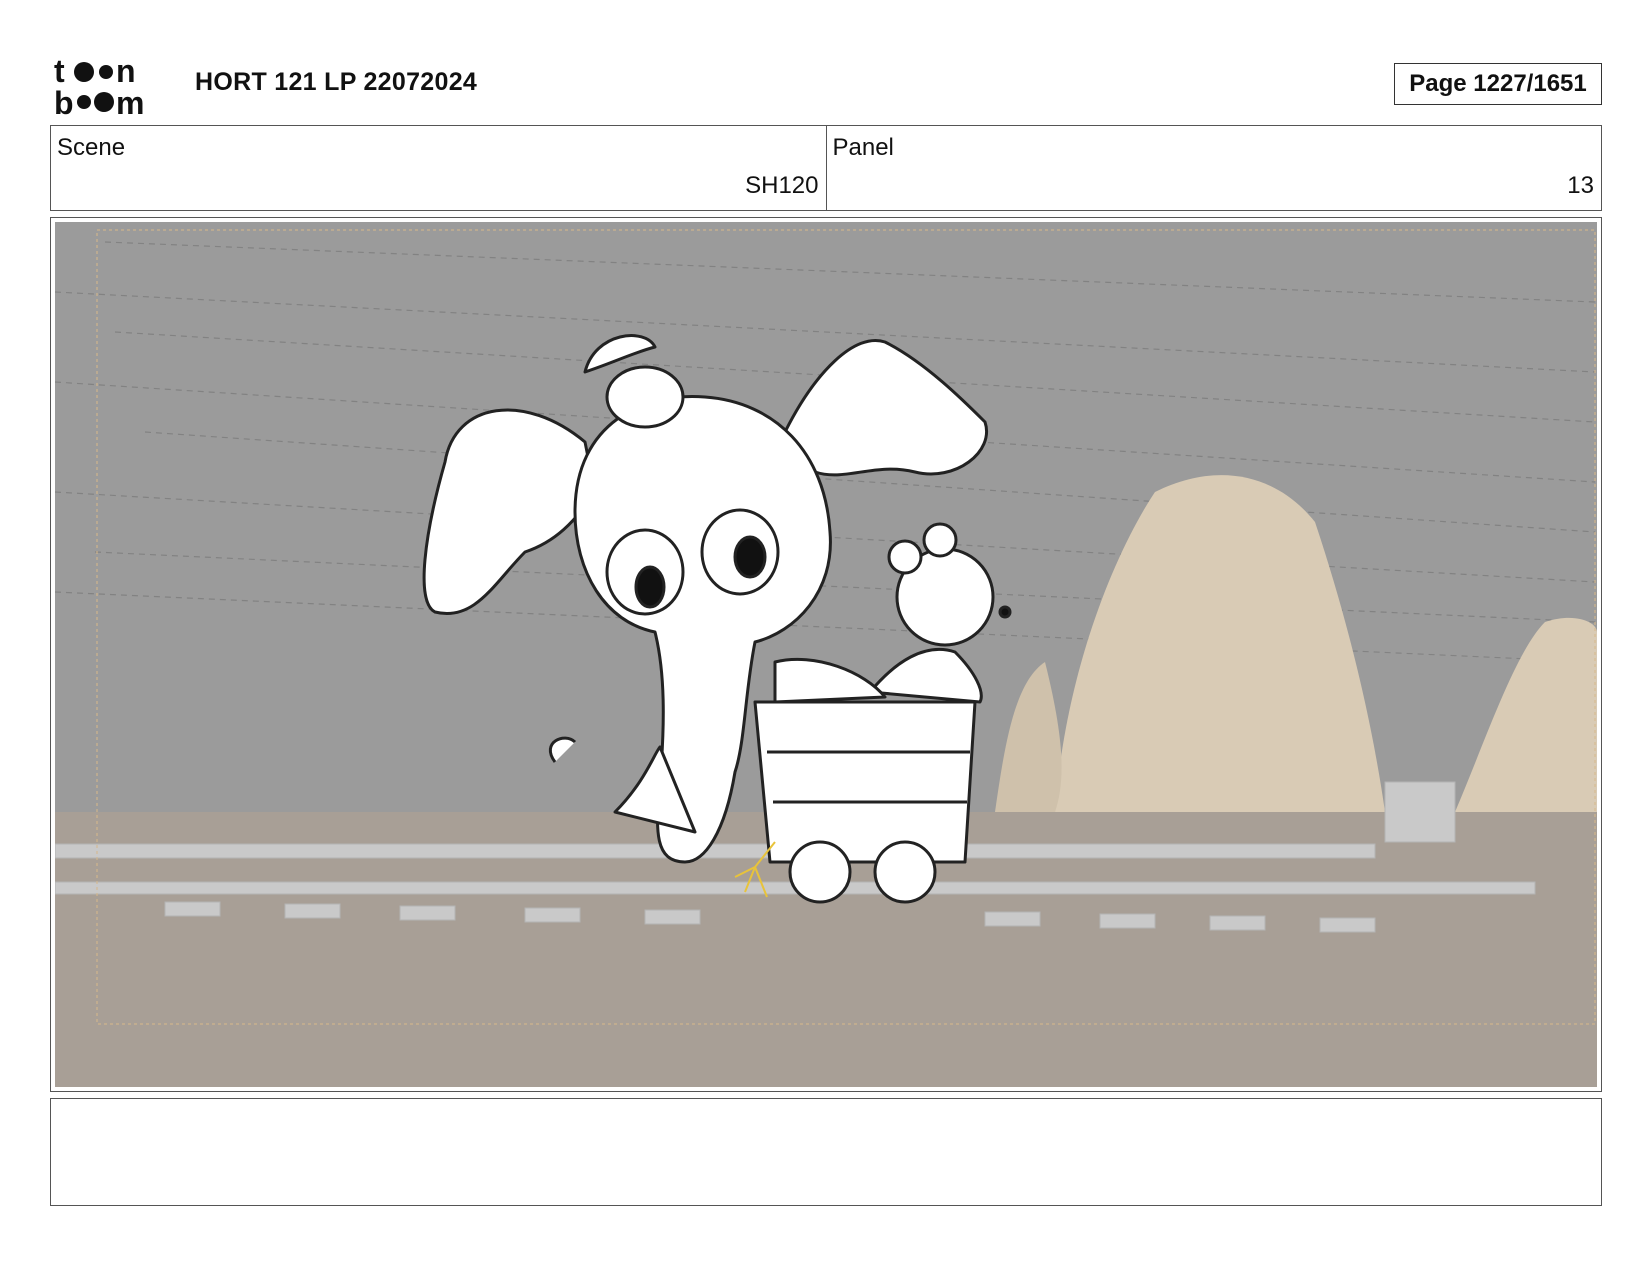 The height and width of the screenshot is (1275, 1650). I want to click on scene-label: Scene, so click(91, 147).